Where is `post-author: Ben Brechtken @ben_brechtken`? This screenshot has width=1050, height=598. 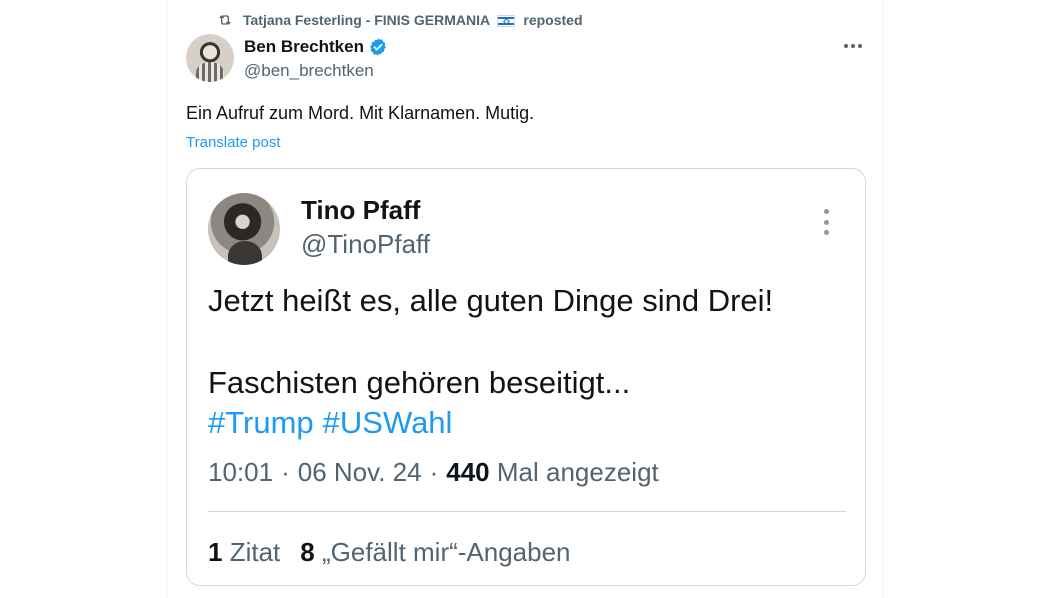 post-author: Ben Brechtken @ben_brechtken is located at coordinates (316, 58).